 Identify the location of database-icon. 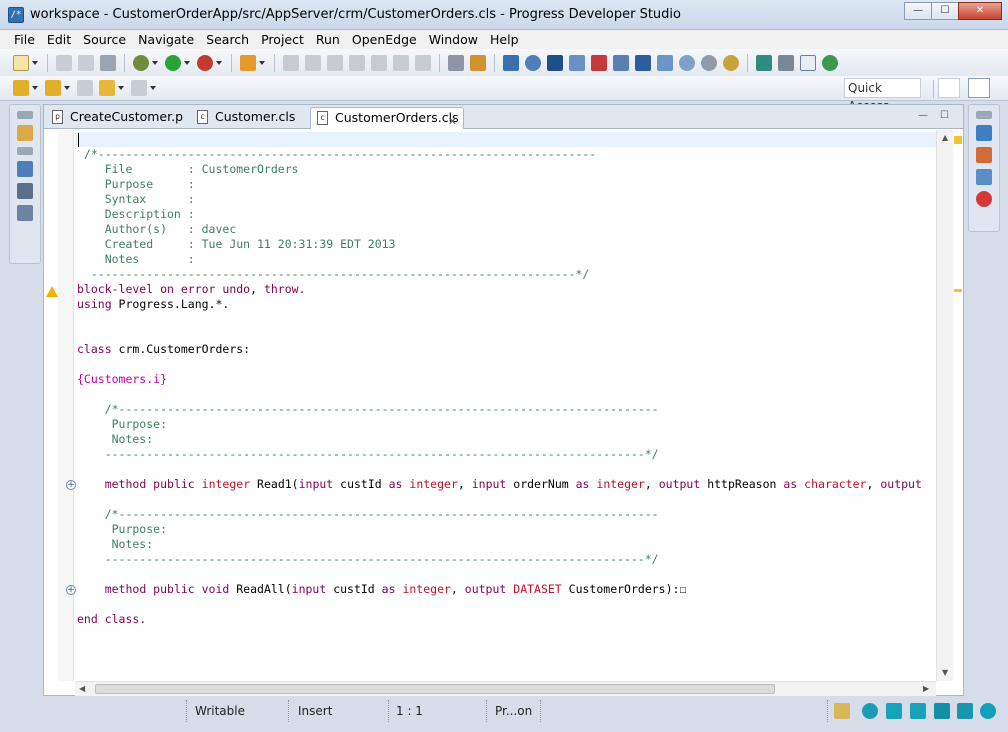
(764, 62).